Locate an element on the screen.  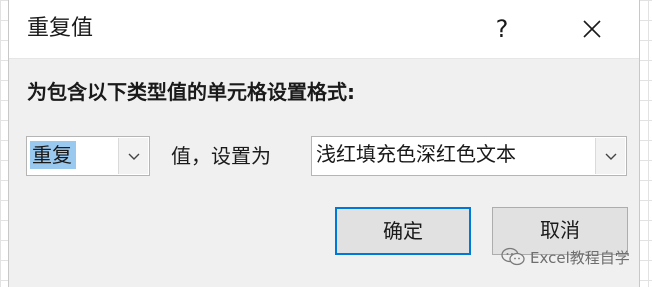
close-icon is located at coordinates (592, 29).